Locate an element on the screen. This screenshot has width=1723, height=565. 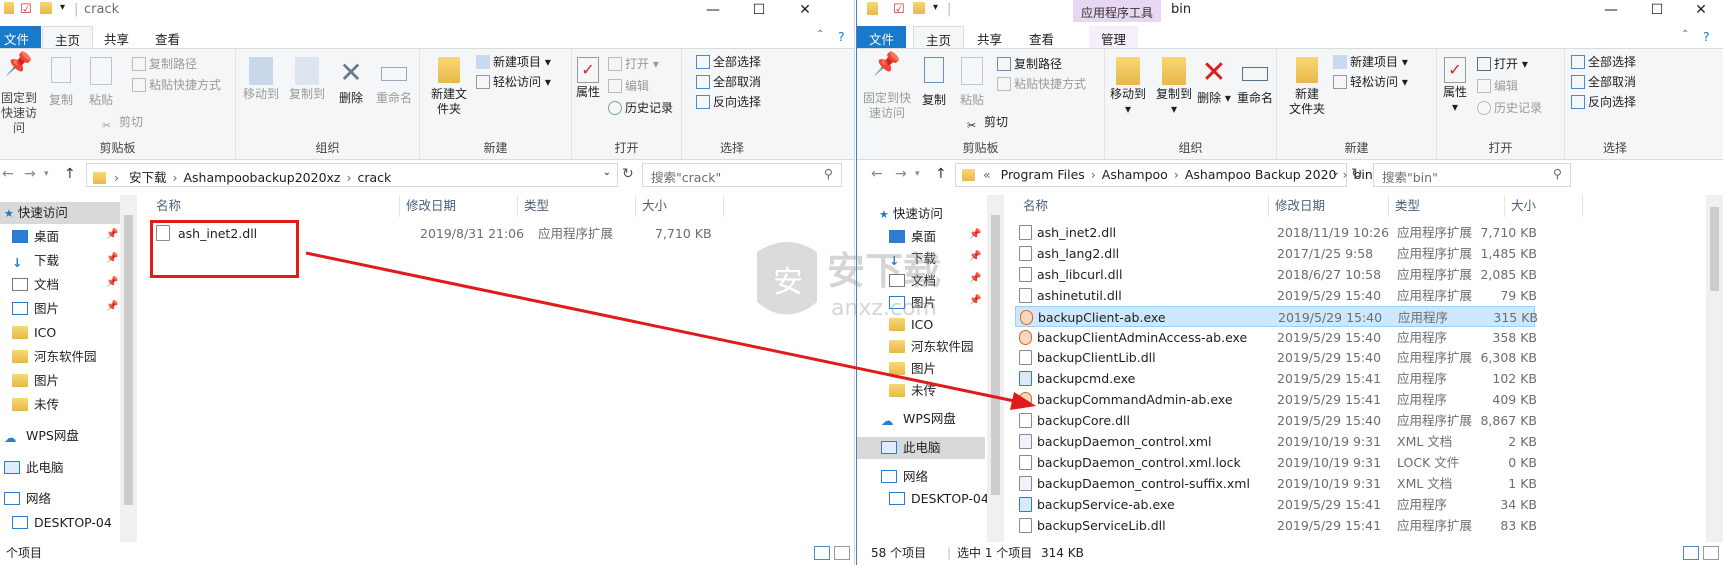
nav-wps-cloud: ☁ WPS网盘 is located at coordinates (918, 419).